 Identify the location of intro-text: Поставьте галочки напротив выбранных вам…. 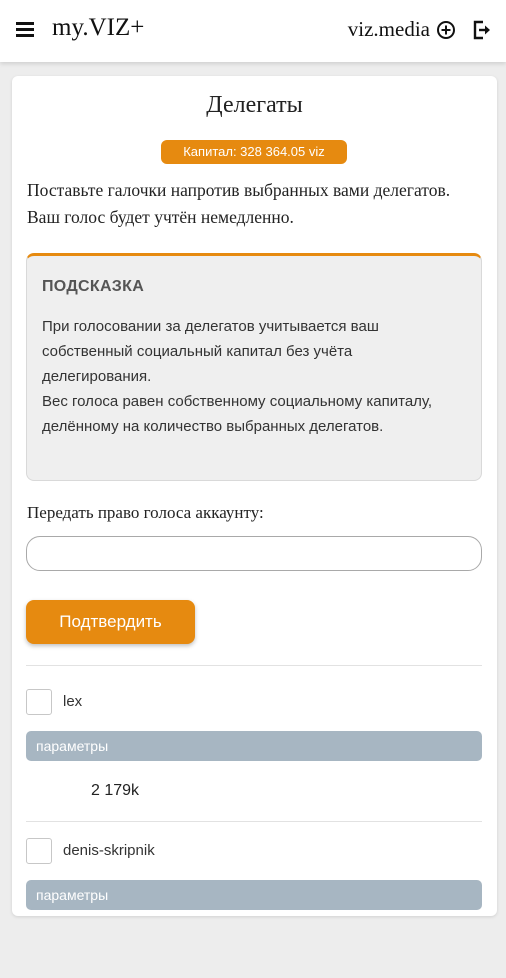
(239, 203).